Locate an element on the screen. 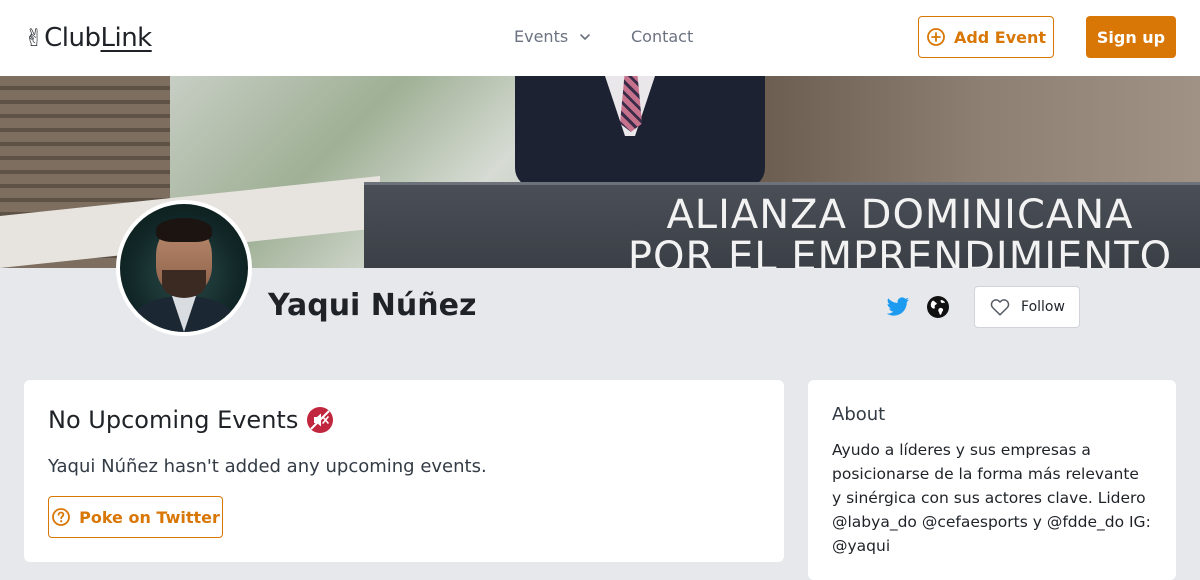 This screenshot has height=580, width=1200. clublink-logo: ✌ ClubLink is located at coordinates (88, 38).